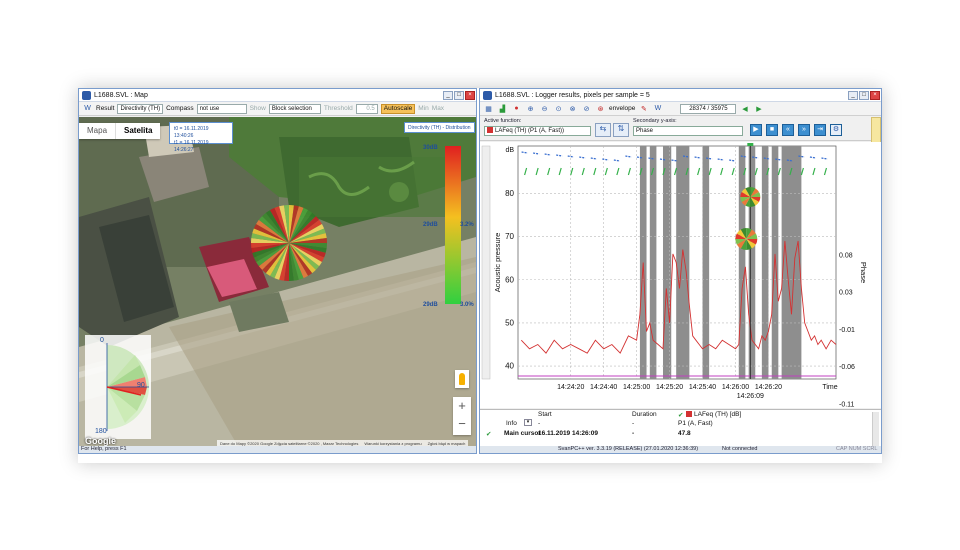  Describe the element at coordinates (138, 131) in the screenshot. I see `tab-satellite: Satelita` at that location.